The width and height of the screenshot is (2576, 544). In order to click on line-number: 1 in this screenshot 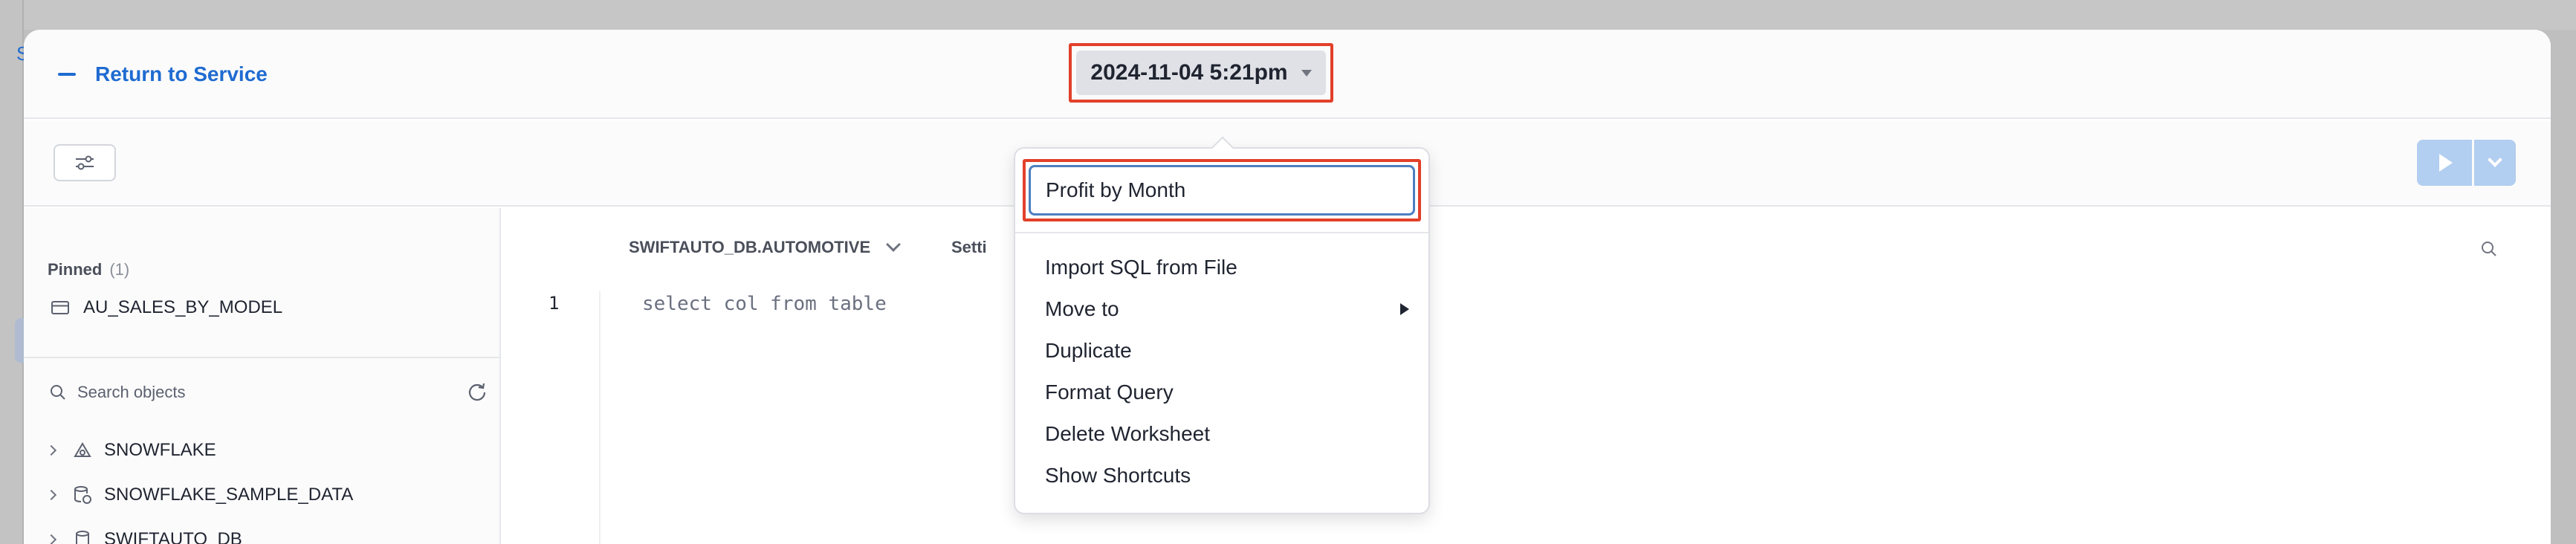, I will do `click(554, 304)`.